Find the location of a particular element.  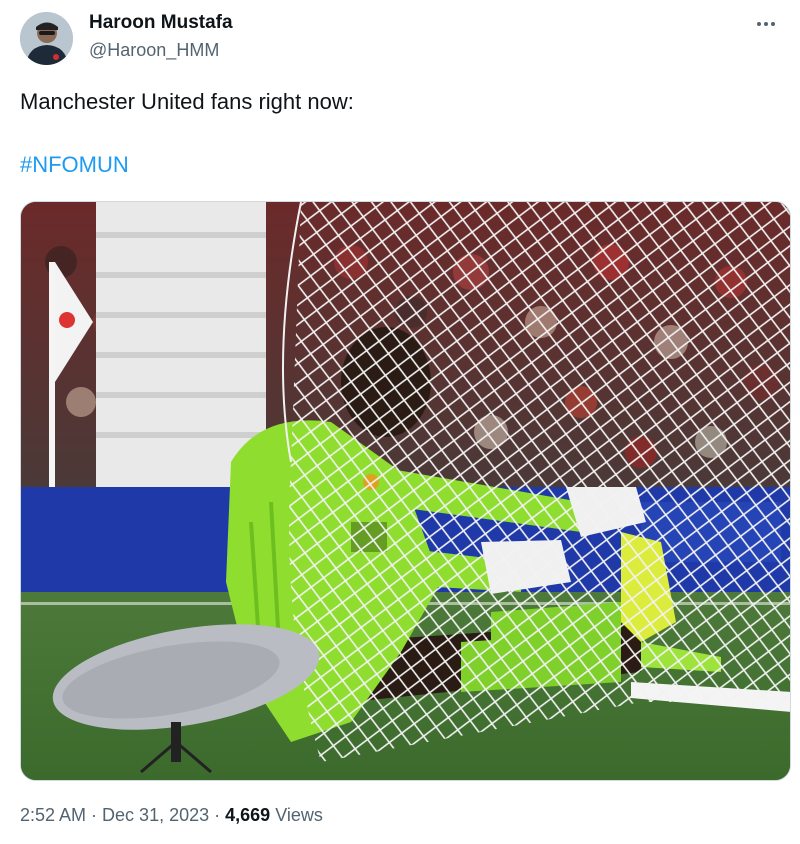

tweet-meta: 2:52 AM · Dec 31, 2023 · 4,669 Views is located at coordinates (171, 815).